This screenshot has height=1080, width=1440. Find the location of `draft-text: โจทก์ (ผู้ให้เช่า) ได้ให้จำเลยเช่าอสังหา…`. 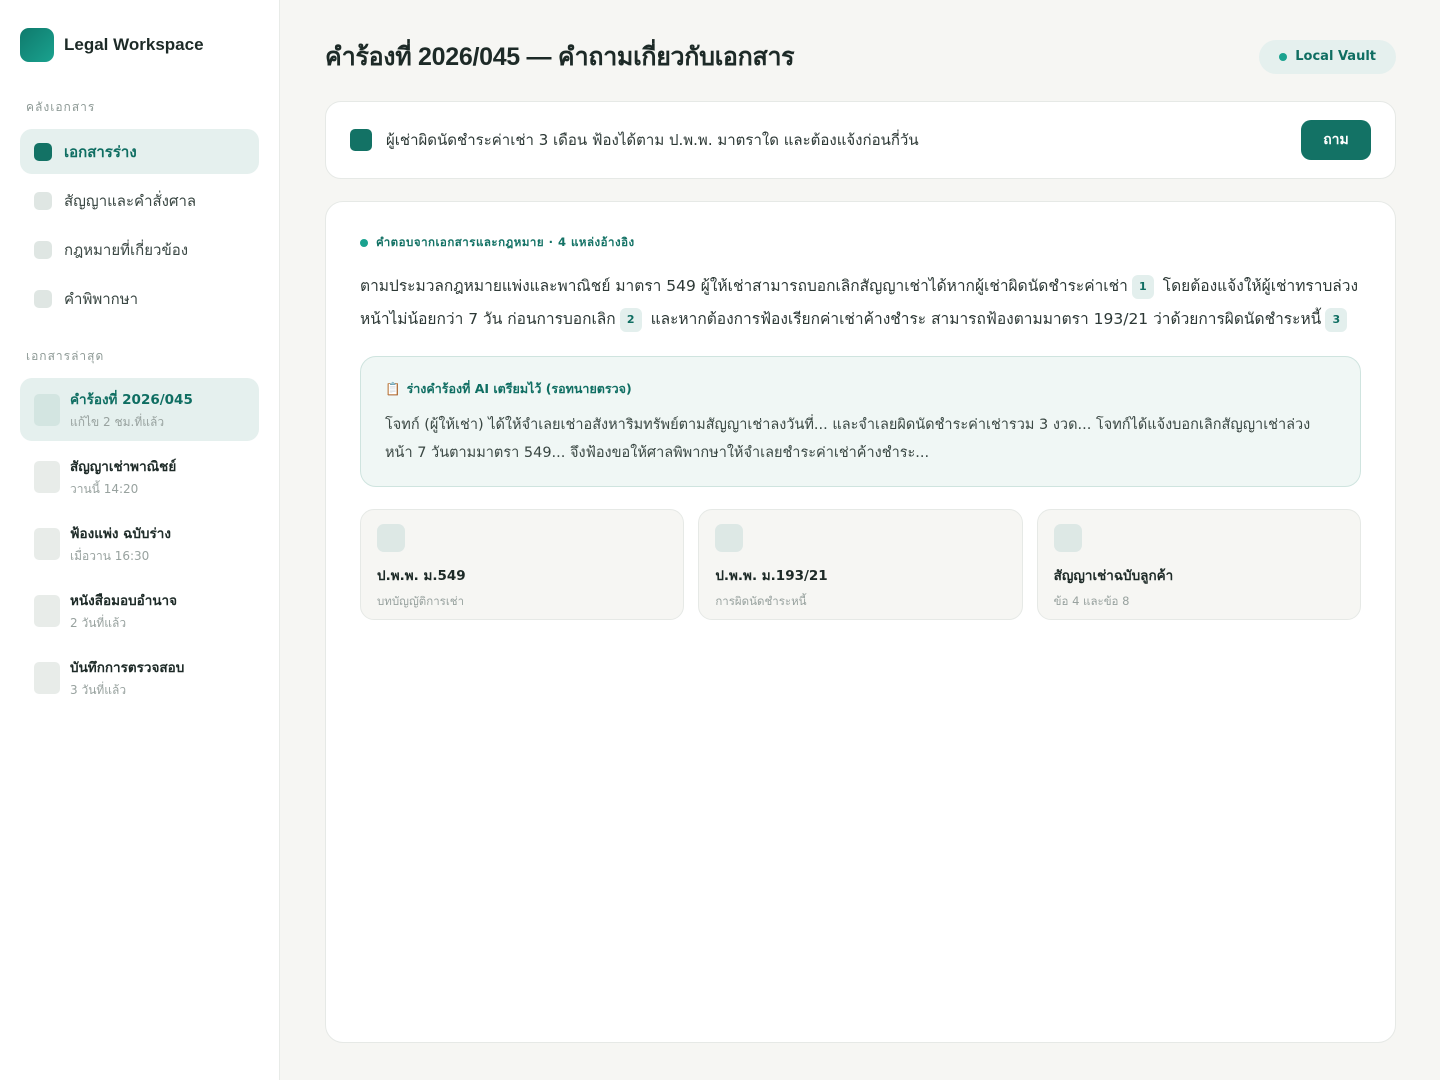

draft-text: โจทก์ (ผู้ให้เช่า) ได้ให้จำเลยเช่าอสังหา… is located at coordinates (848, 439).